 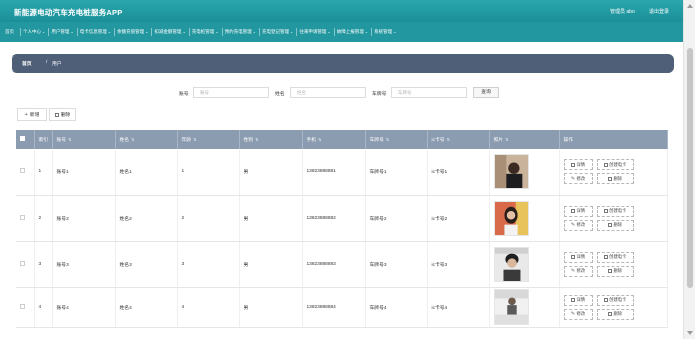 What do you see at coordinates (62, 32) in the screenshot?
I see `nav-item-user-management: 用户管理⌄` at bounding box center [62, 32].